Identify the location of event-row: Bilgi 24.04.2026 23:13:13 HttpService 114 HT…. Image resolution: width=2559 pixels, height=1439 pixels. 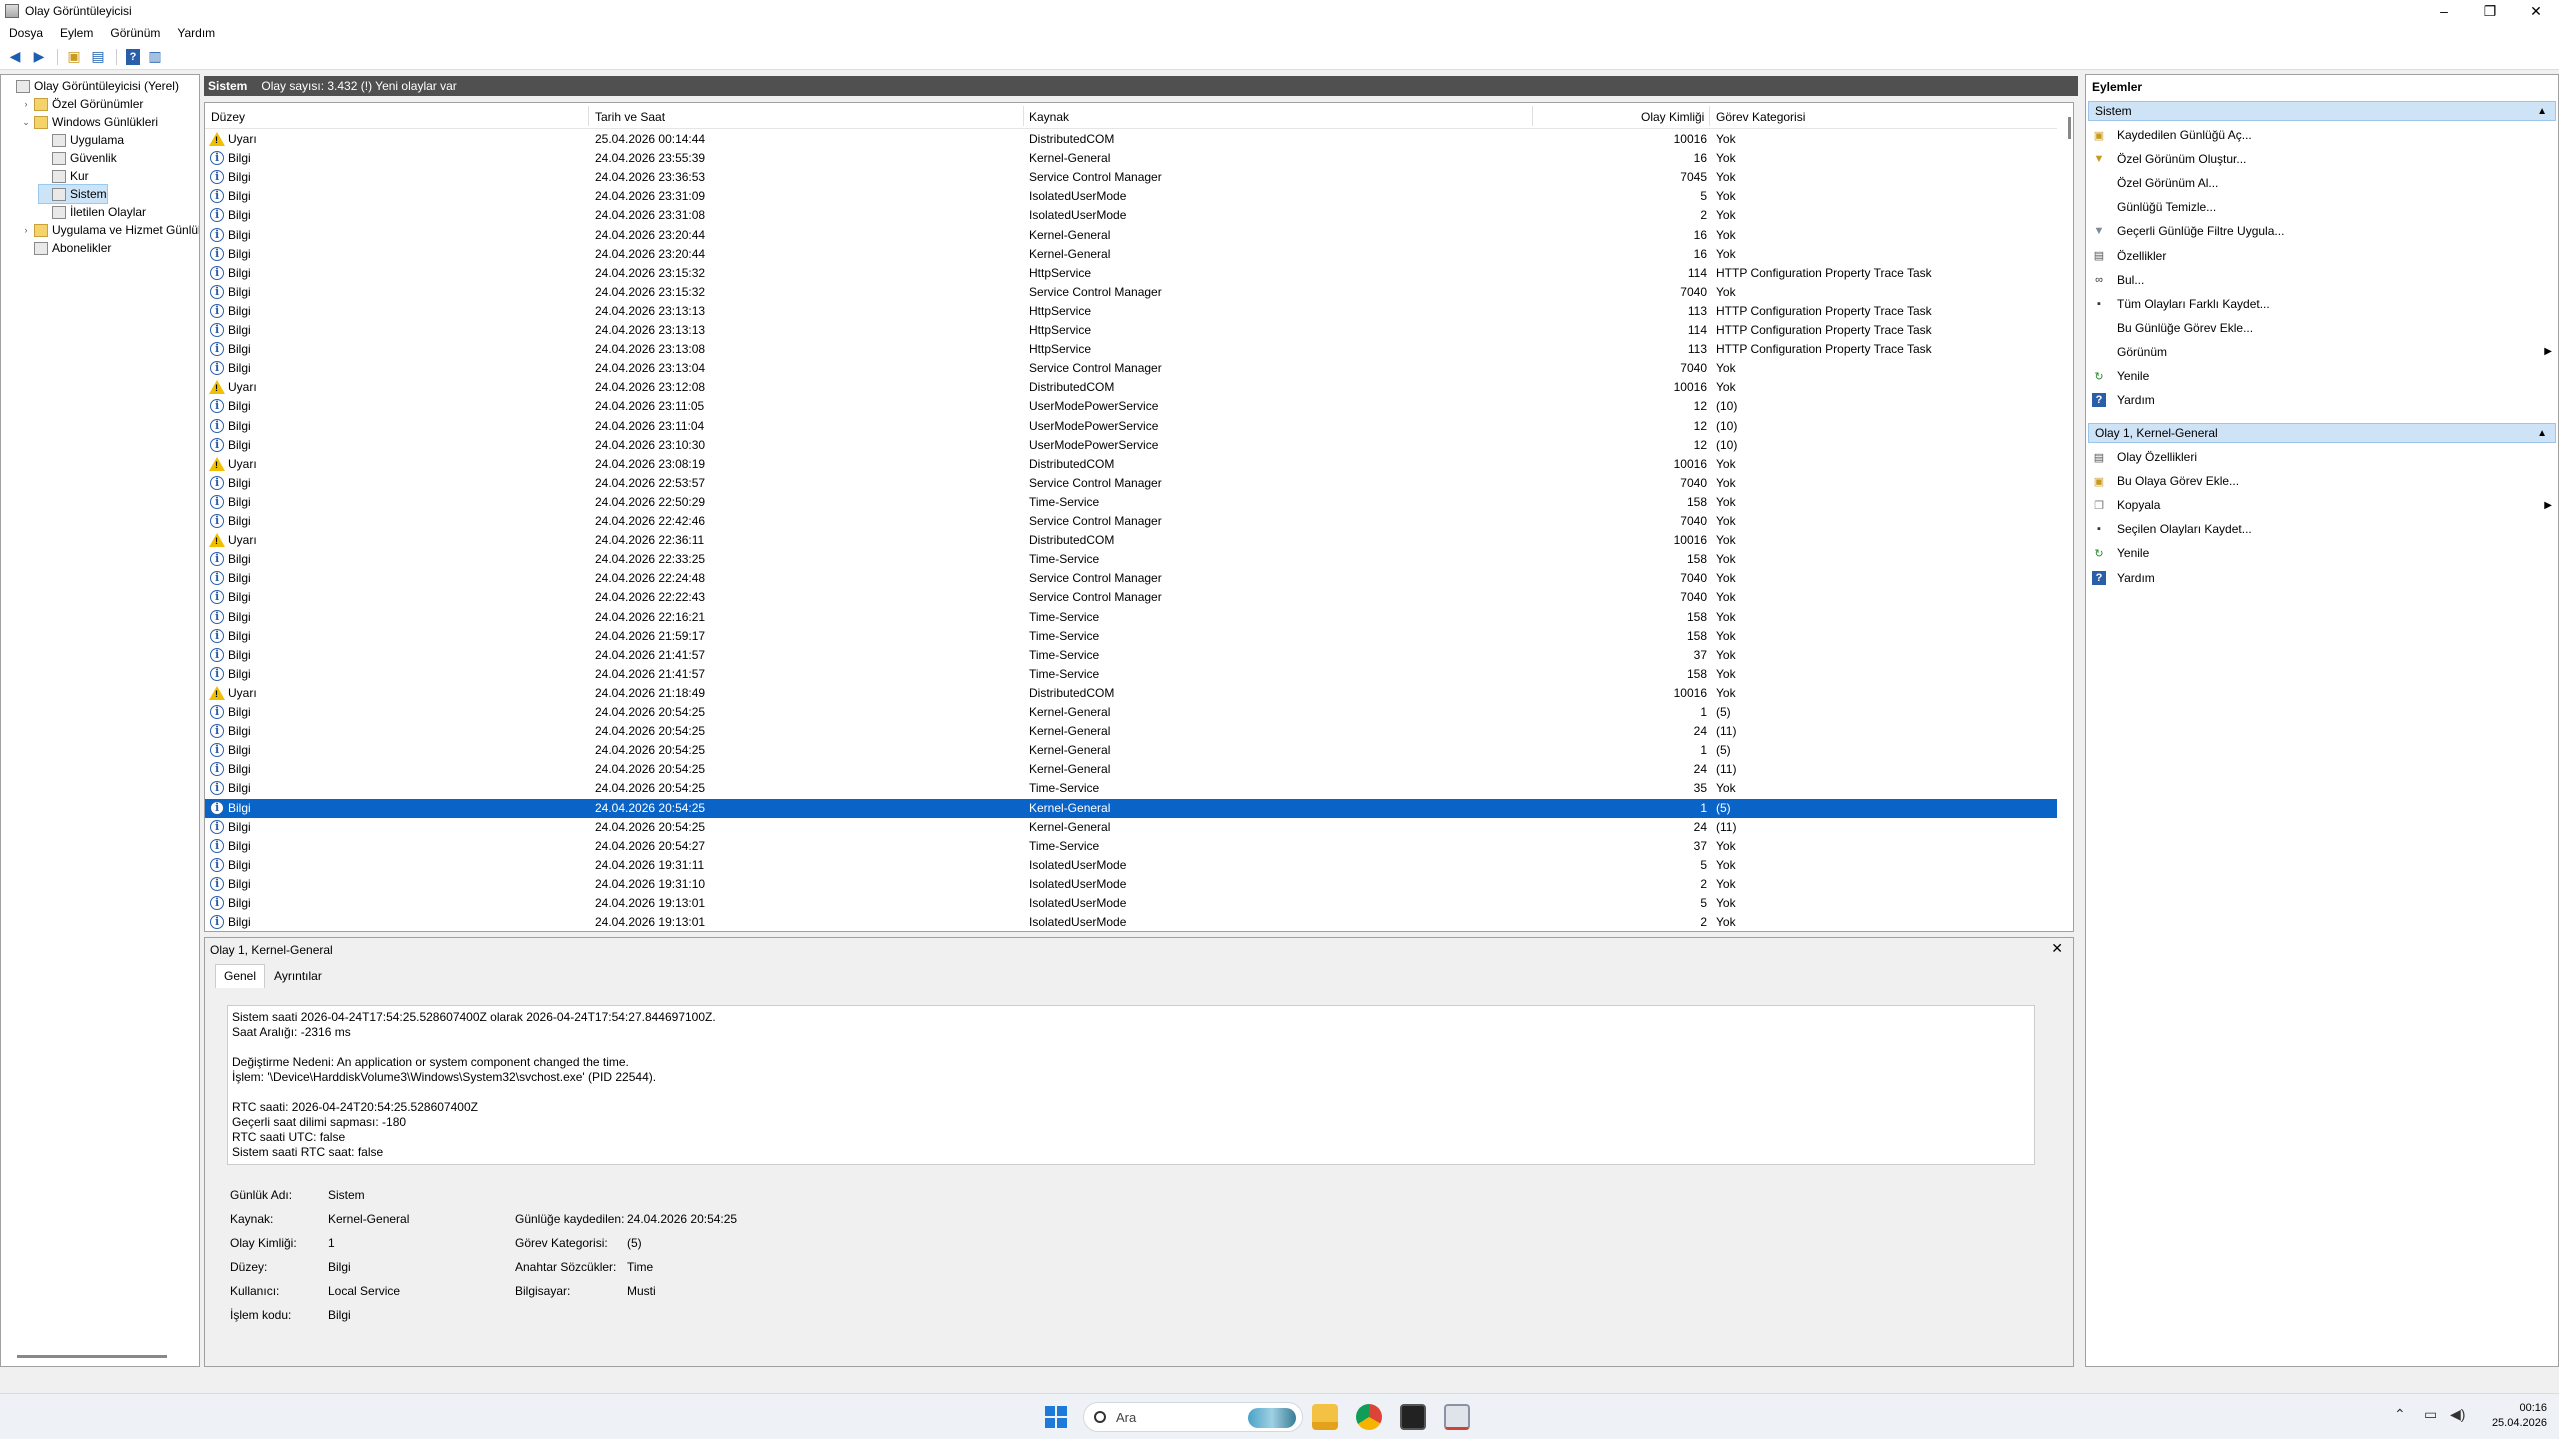
(1131, 330).